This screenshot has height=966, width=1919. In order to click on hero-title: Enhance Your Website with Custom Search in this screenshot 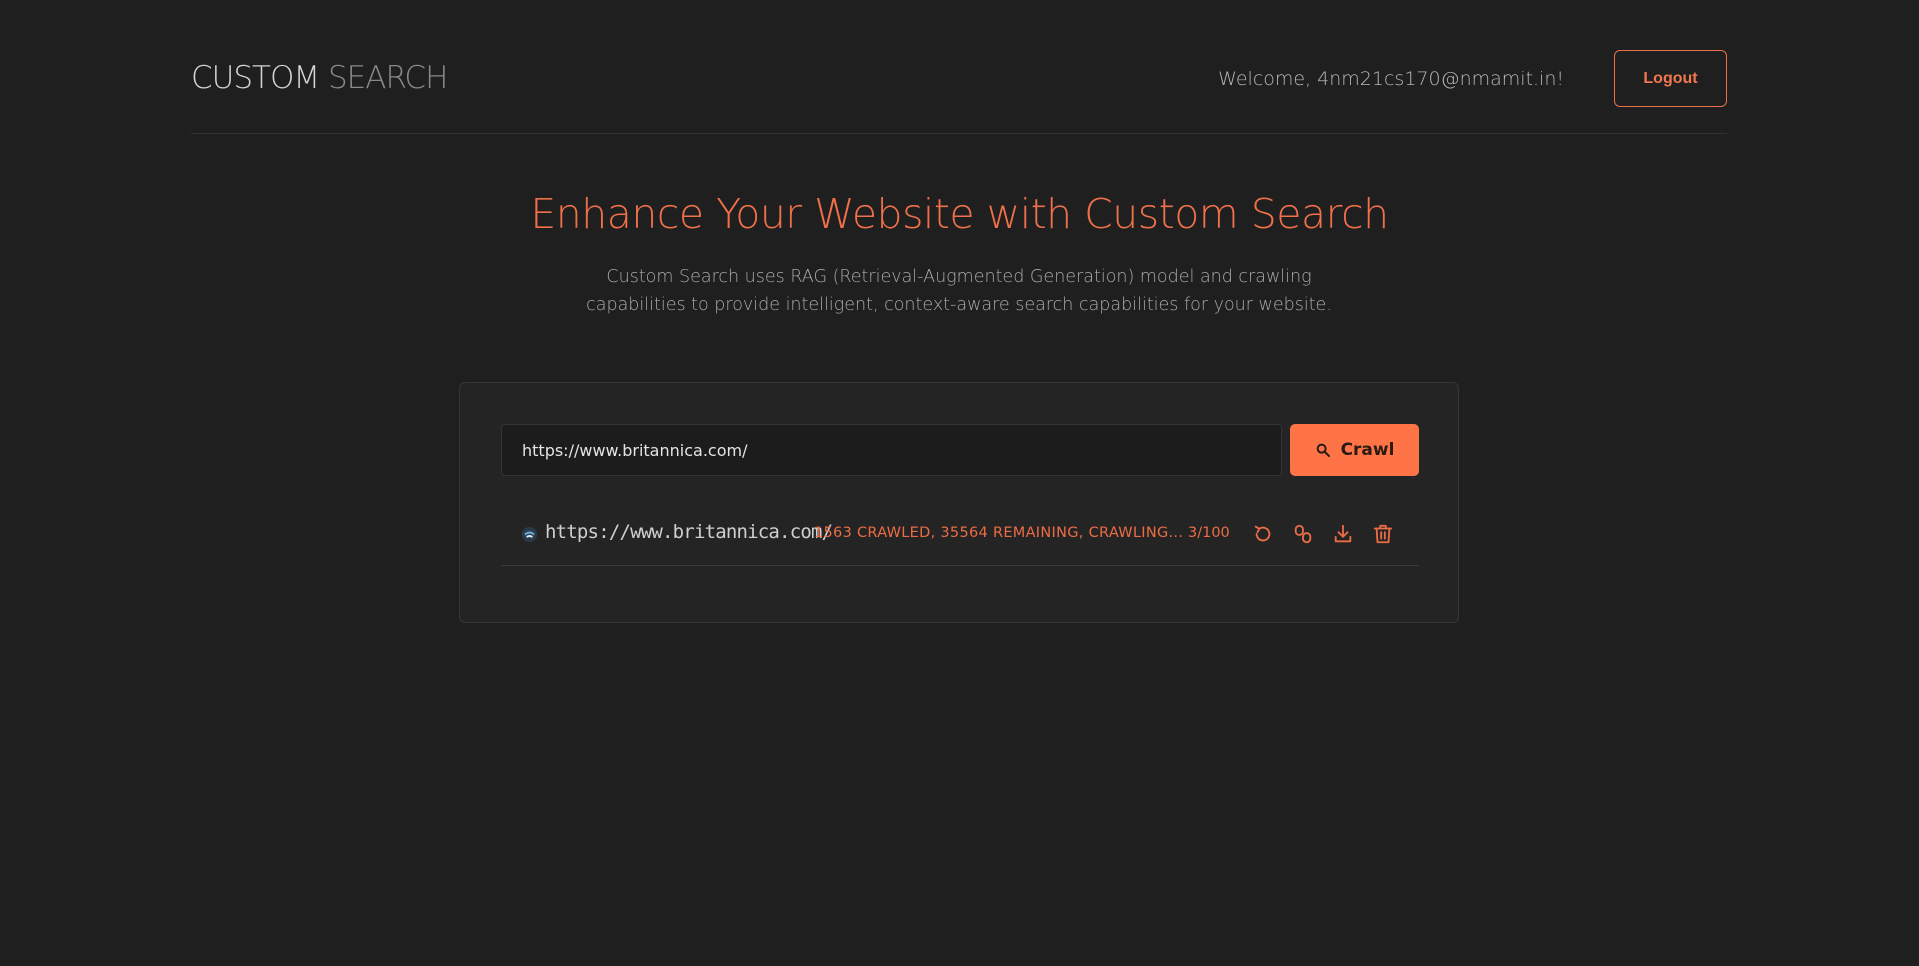, I will do `click(959, 214)`.